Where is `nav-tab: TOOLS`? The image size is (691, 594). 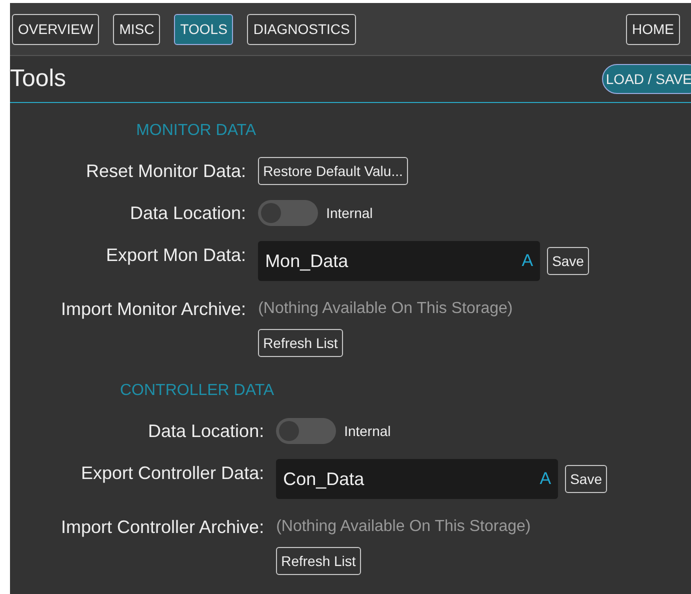
nav-tab: TOOLS is located at coordinates (204, 29).